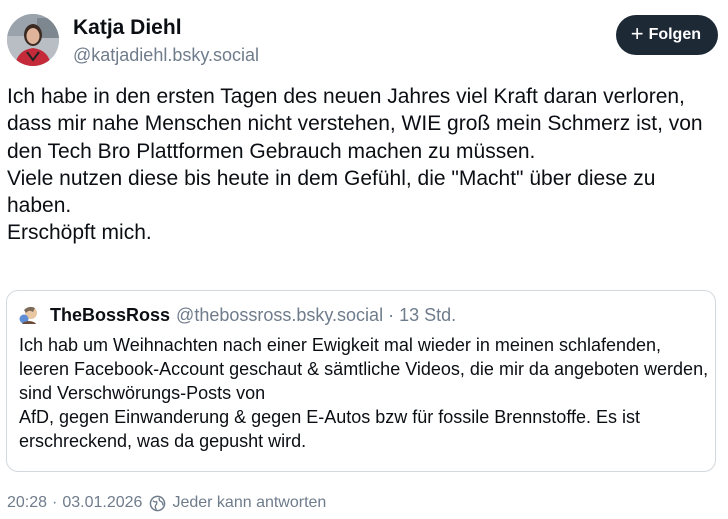 Image resolution: width=728 pixels, height=519 pixels. I want to click on post-paragraph: Erschöpft mich., so click(79, 233).